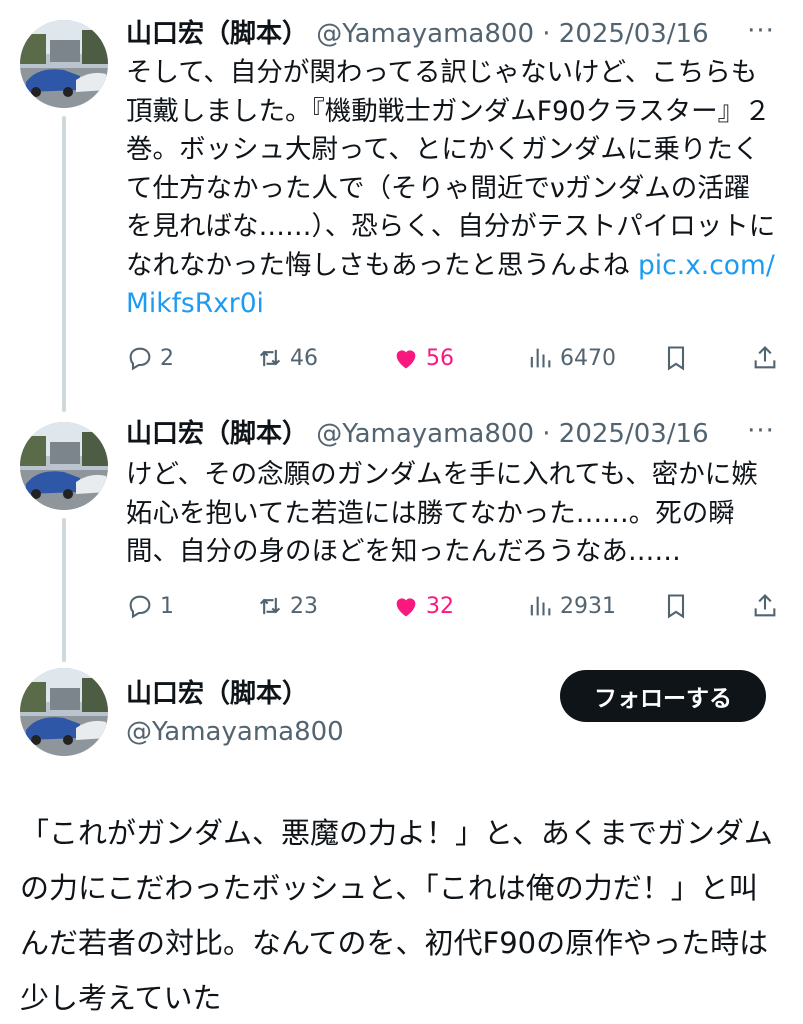 The image size is (803, 1024). I want to click on action-bar: 1 23 32 2931, so click(453, 606).